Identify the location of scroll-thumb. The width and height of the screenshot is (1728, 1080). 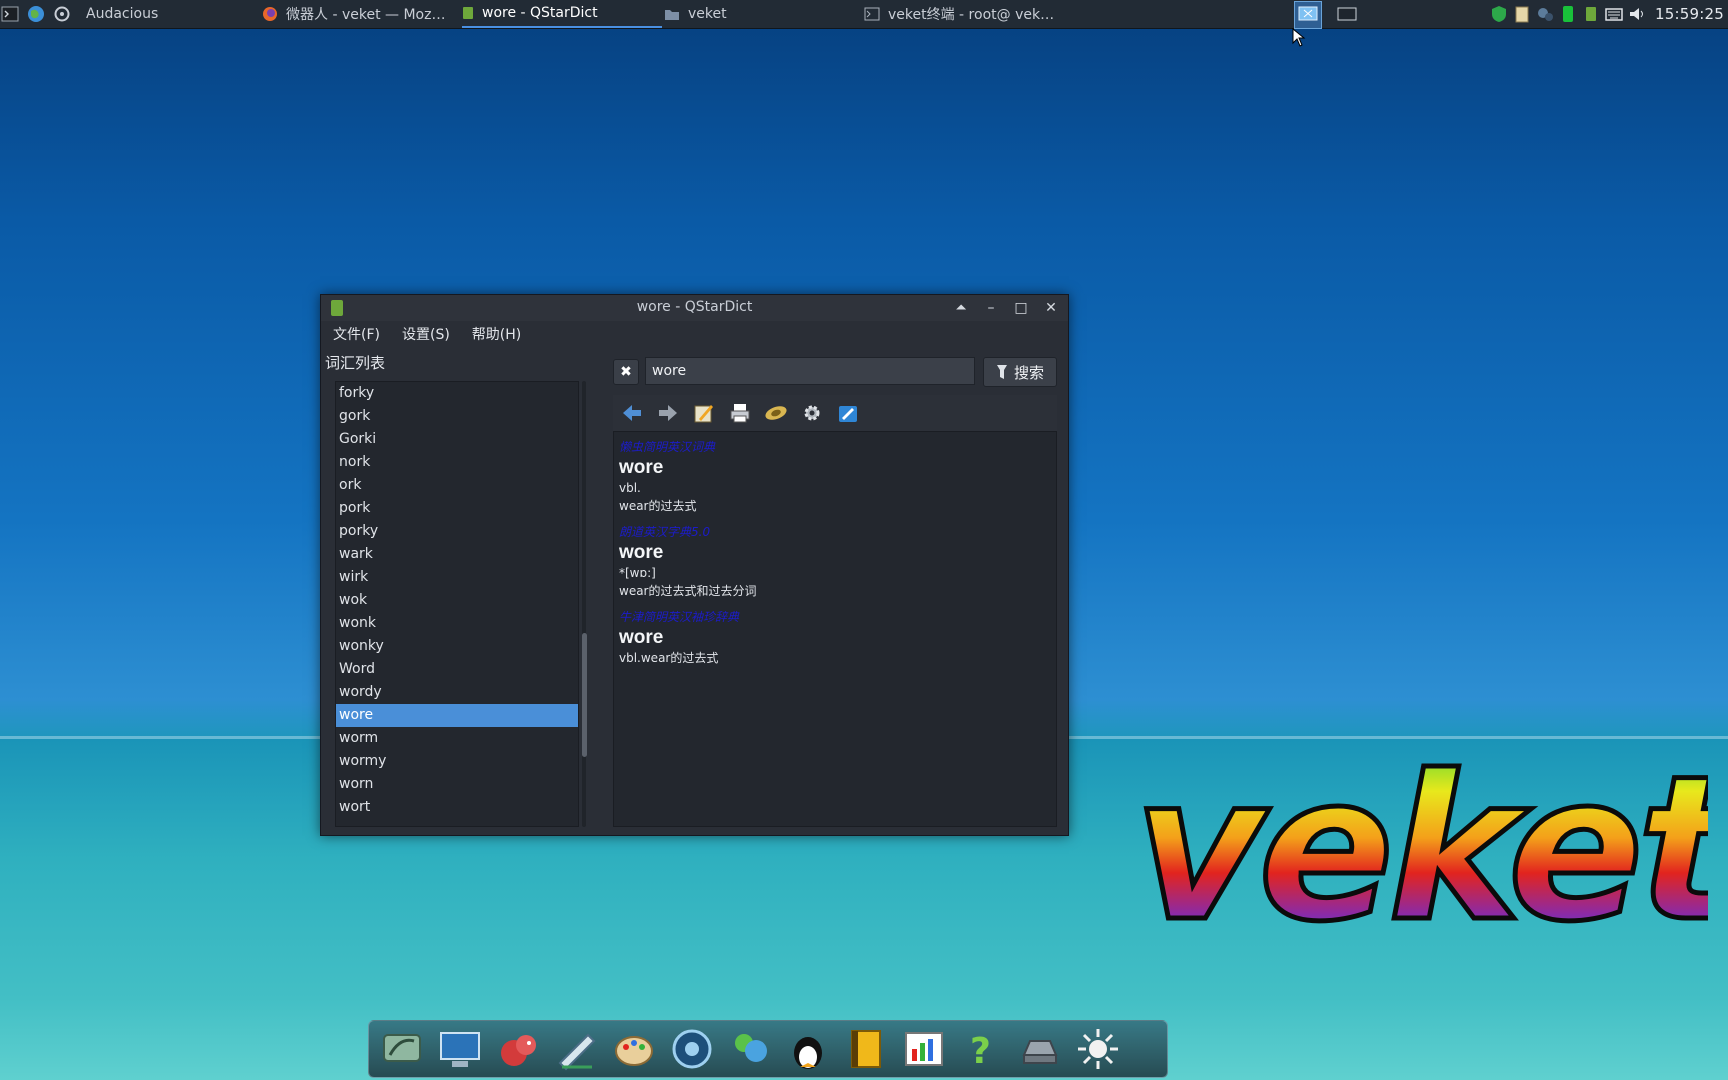
(584, 695).